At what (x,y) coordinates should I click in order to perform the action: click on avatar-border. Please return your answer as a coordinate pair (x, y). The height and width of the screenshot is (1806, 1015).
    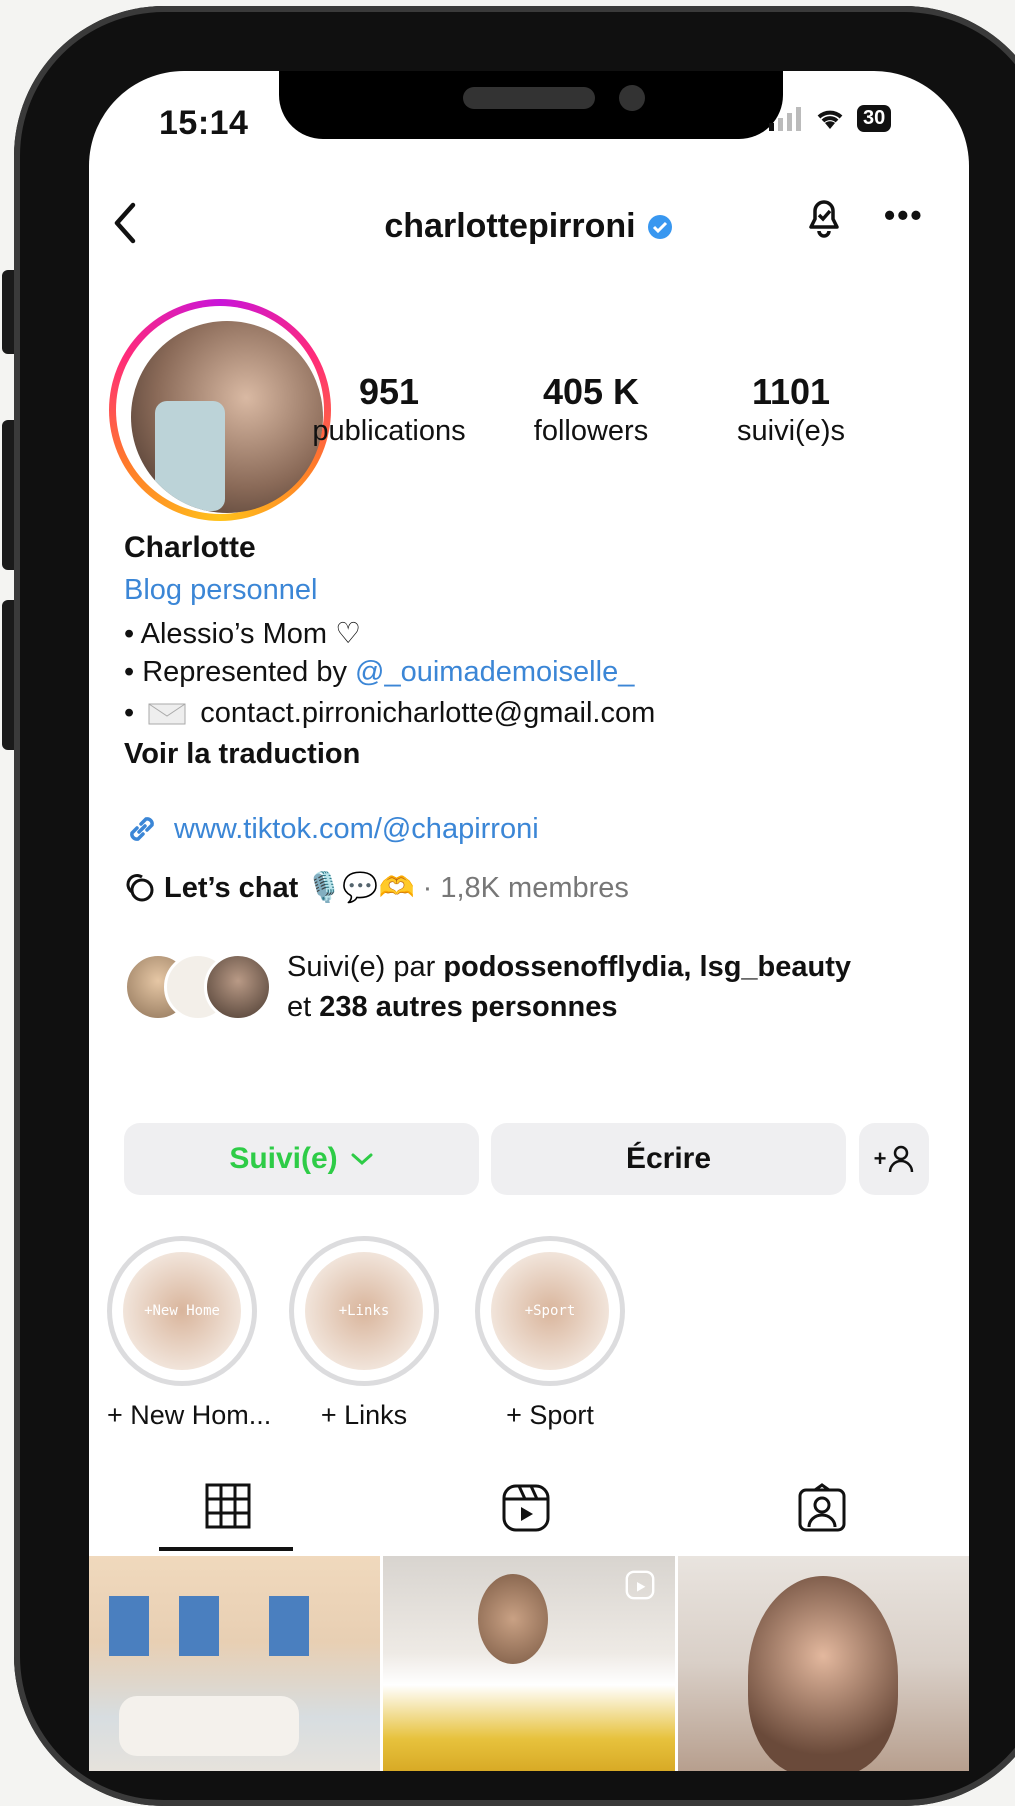
    Looking at the image, I should click on (220, 410).